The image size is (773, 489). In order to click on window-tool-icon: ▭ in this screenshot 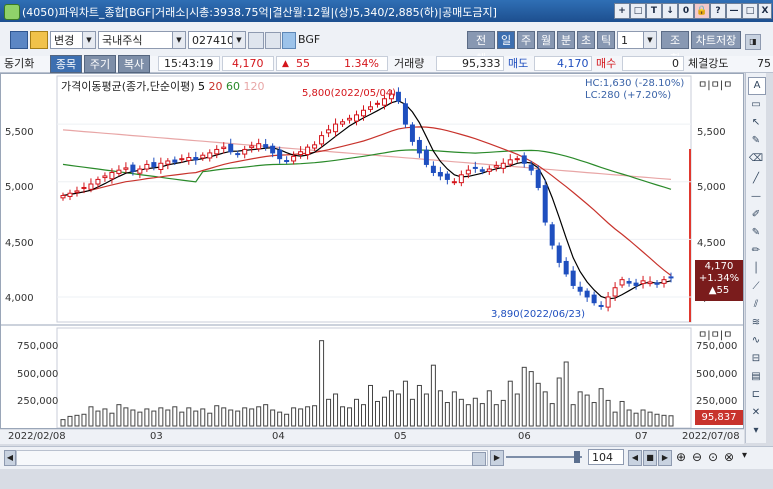, I will do `click(756, 105)`.